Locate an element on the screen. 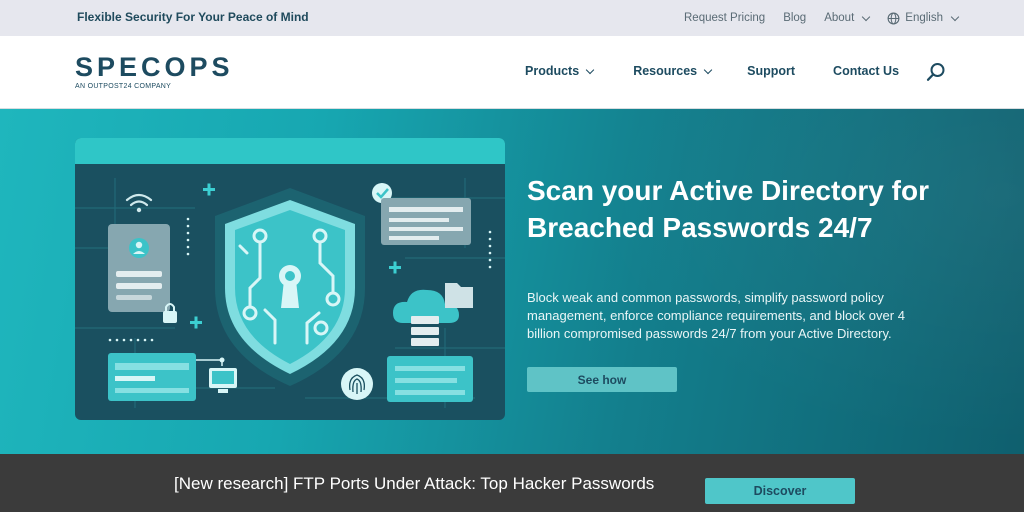  nav-products: Products is located at coordinates (560, 71).